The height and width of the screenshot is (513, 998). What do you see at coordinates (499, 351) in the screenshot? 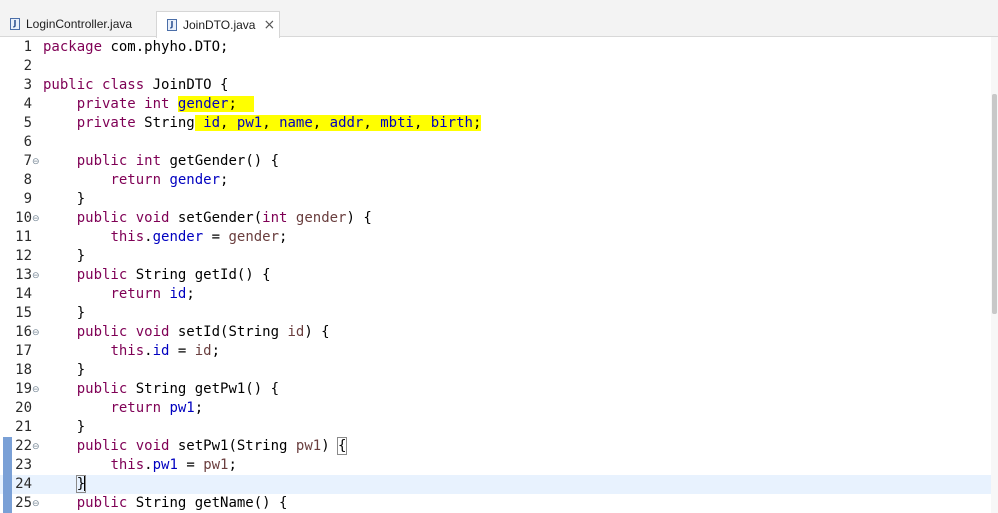
I see `code-line: 17 this.id = id;` at bounding box center [499, 351].